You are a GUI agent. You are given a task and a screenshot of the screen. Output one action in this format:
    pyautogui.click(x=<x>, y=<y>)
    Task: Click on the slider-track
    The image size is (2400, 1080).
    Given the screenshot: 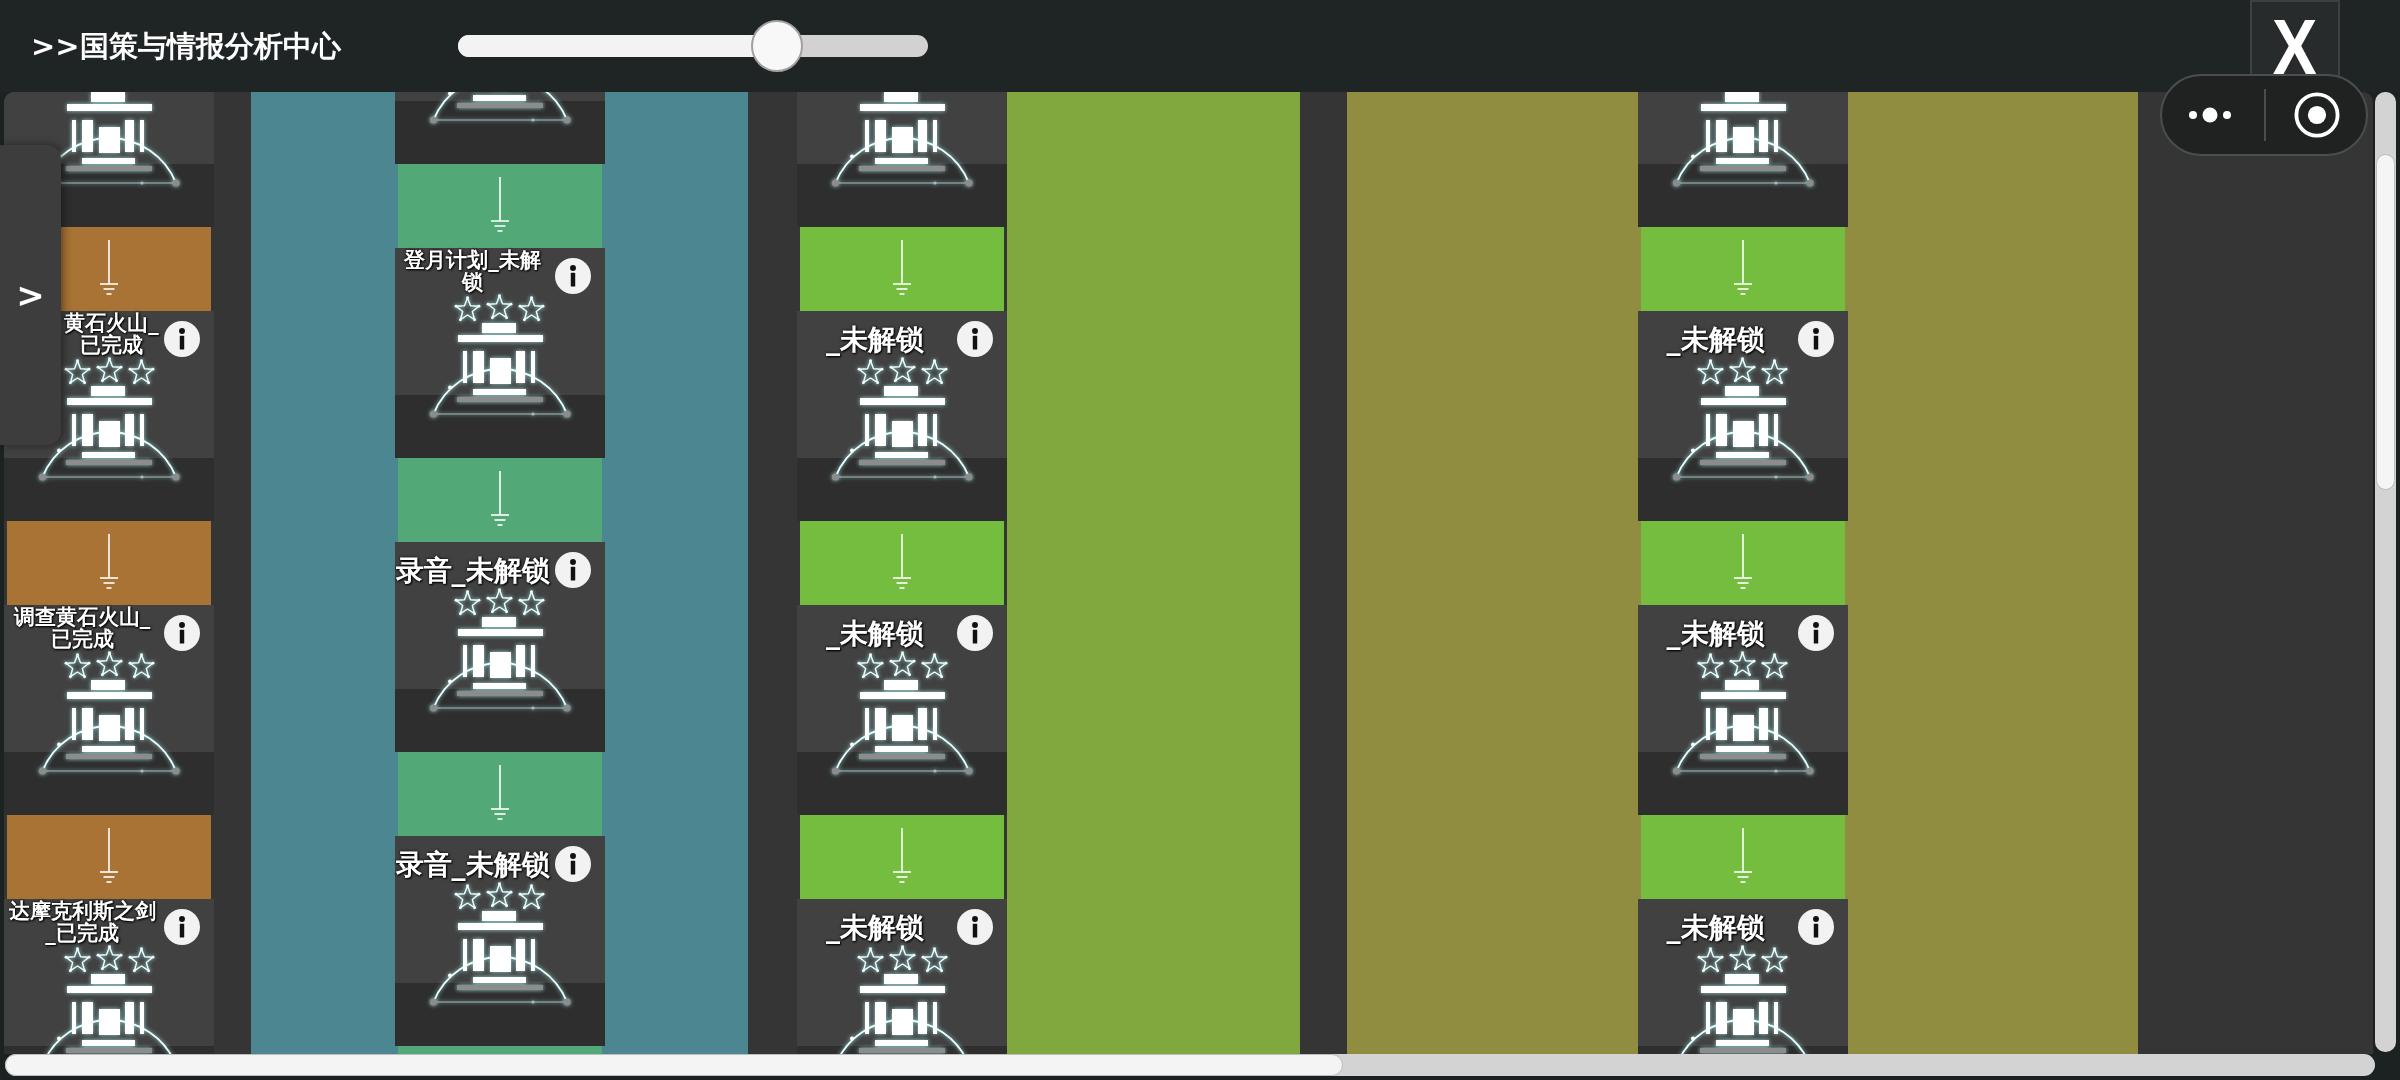 What is the action you would take?
    pyautogui.click(x=692, y=46)
    